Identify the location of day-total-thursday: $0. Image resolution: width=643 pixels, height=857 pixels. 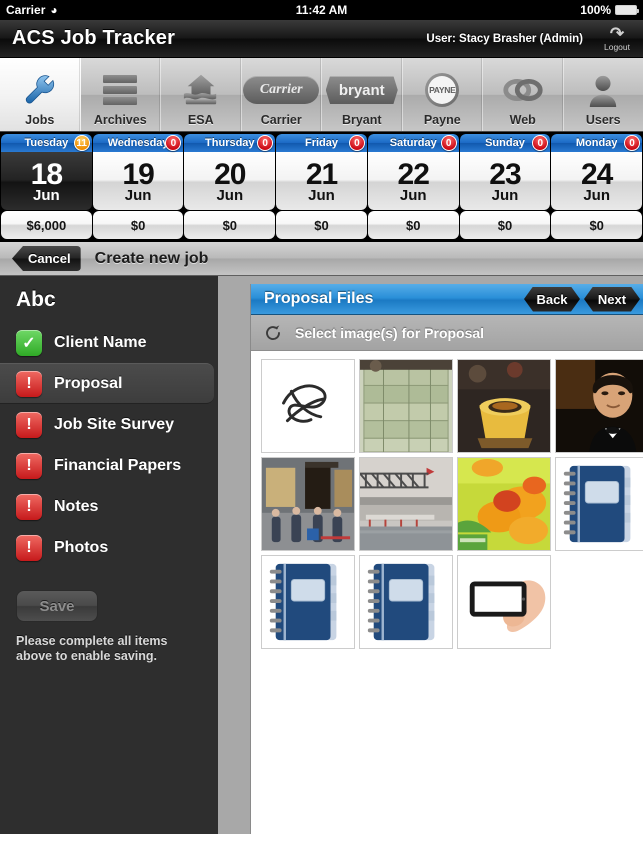
(230, 225).